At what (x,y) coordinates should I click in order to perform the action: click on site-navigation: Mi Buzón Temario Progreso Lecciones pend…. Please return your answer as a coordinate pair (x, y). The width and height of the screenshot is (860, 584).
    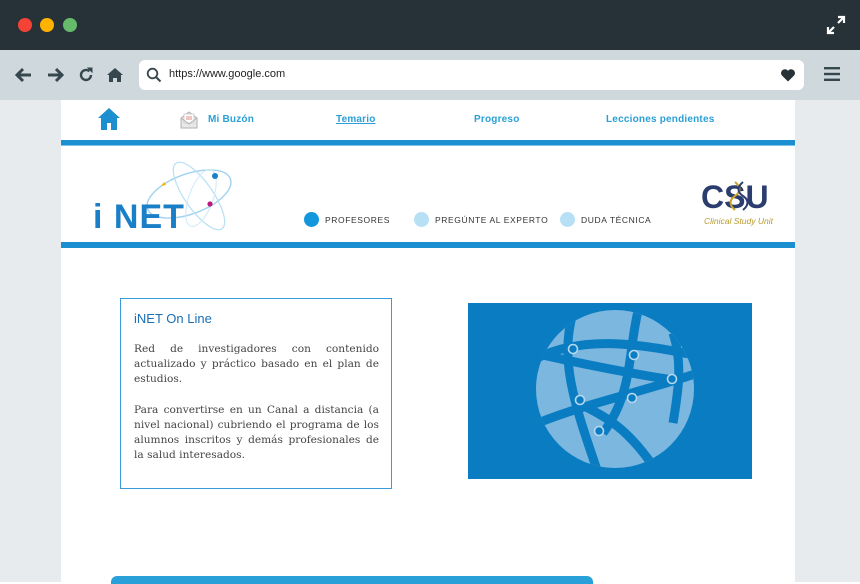
    Looking at the image, I should click on (428, 120).